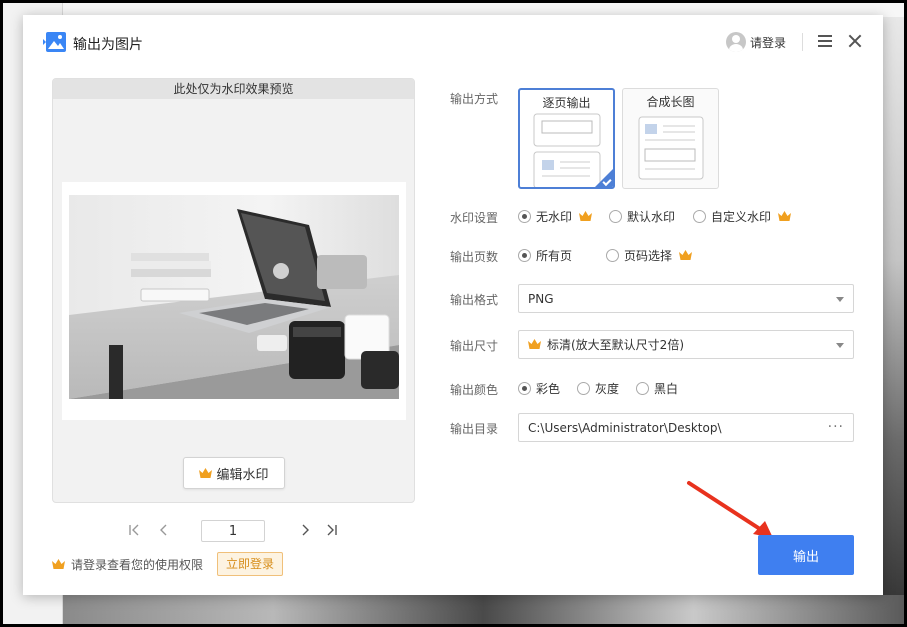 This screenshot has height=627, width=907. What do you see at coordinates (483, 609) in the screenshot?
I see `backdrop-bottom` at bounding box center [483, 609].